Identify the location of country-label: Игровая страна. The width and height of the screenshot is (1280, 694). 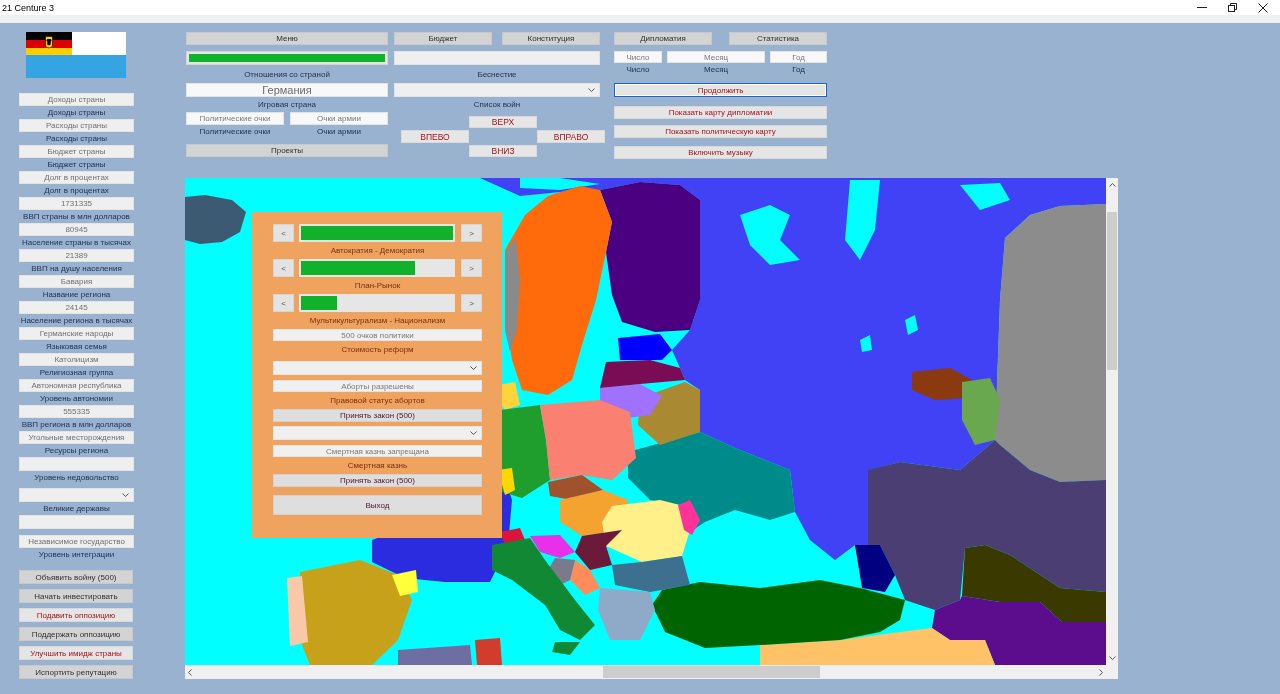
(287, 104).